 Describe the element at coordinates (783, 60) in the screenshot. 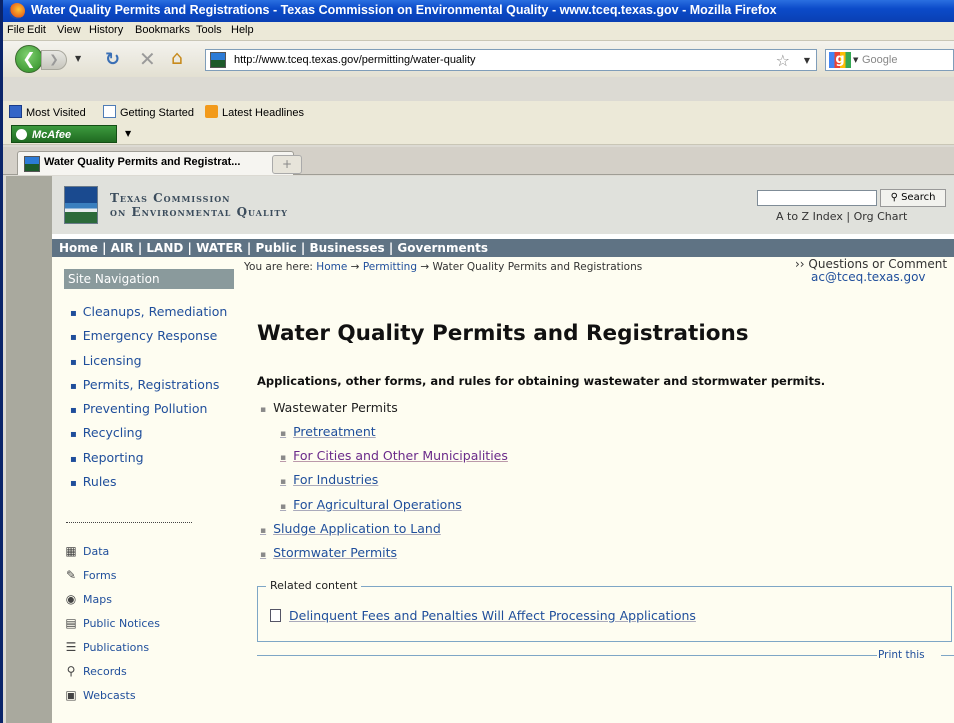

I see `bookmark-star-icon: ☆` at that location.